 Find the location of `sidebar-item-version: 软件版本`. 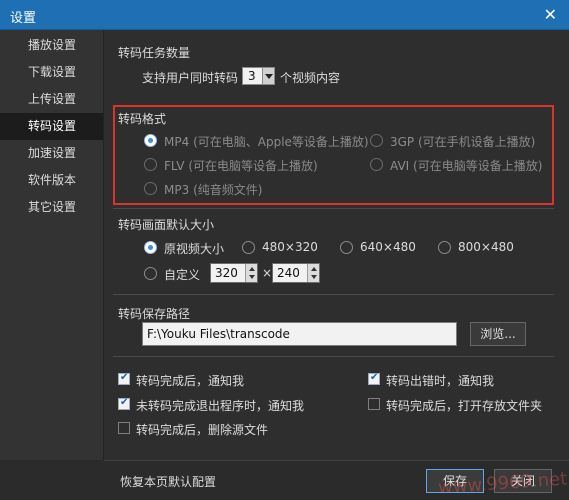

sidebar-item-version: 软件版本 is located at coordinates (51, 180).